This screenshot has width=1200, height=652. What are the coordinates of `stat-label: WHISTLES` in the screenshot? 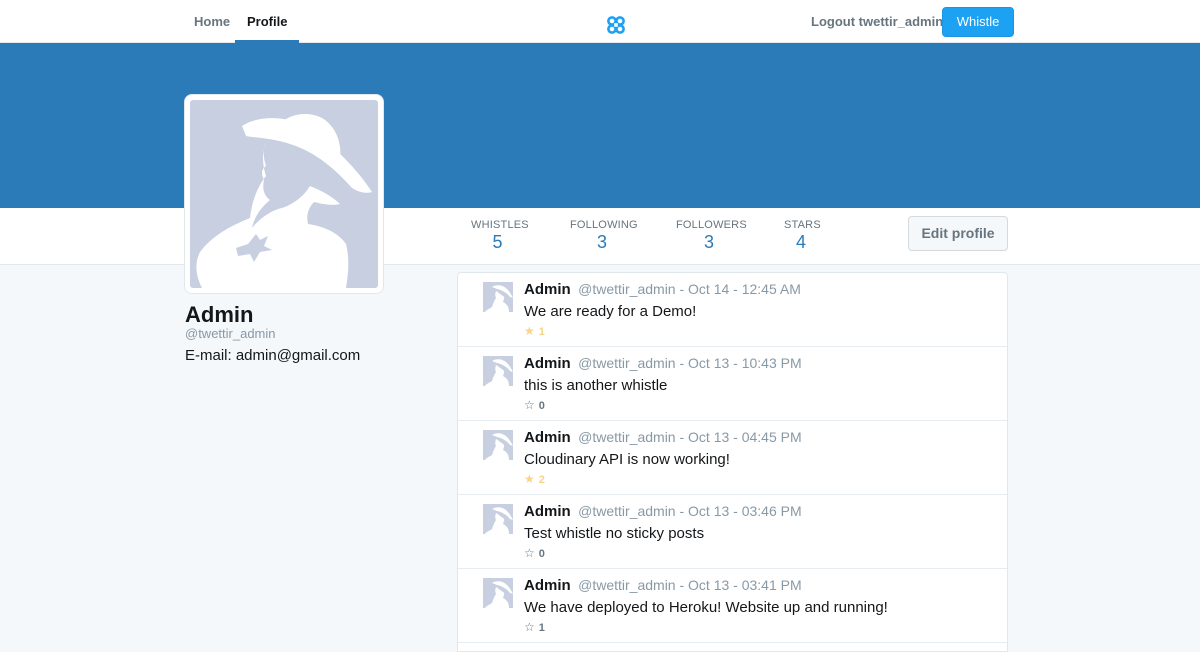 It's located at (500, 225).